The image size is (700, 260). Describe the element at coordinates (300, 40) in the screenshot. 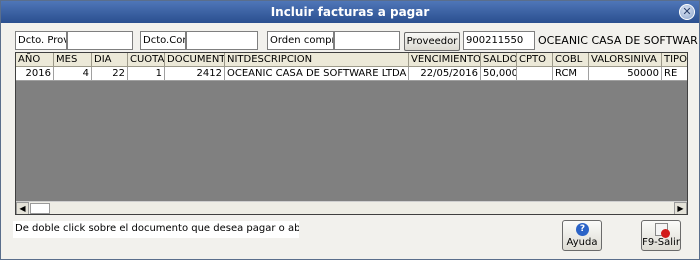

I see `orden-compra-label: Orden compra` at that location.